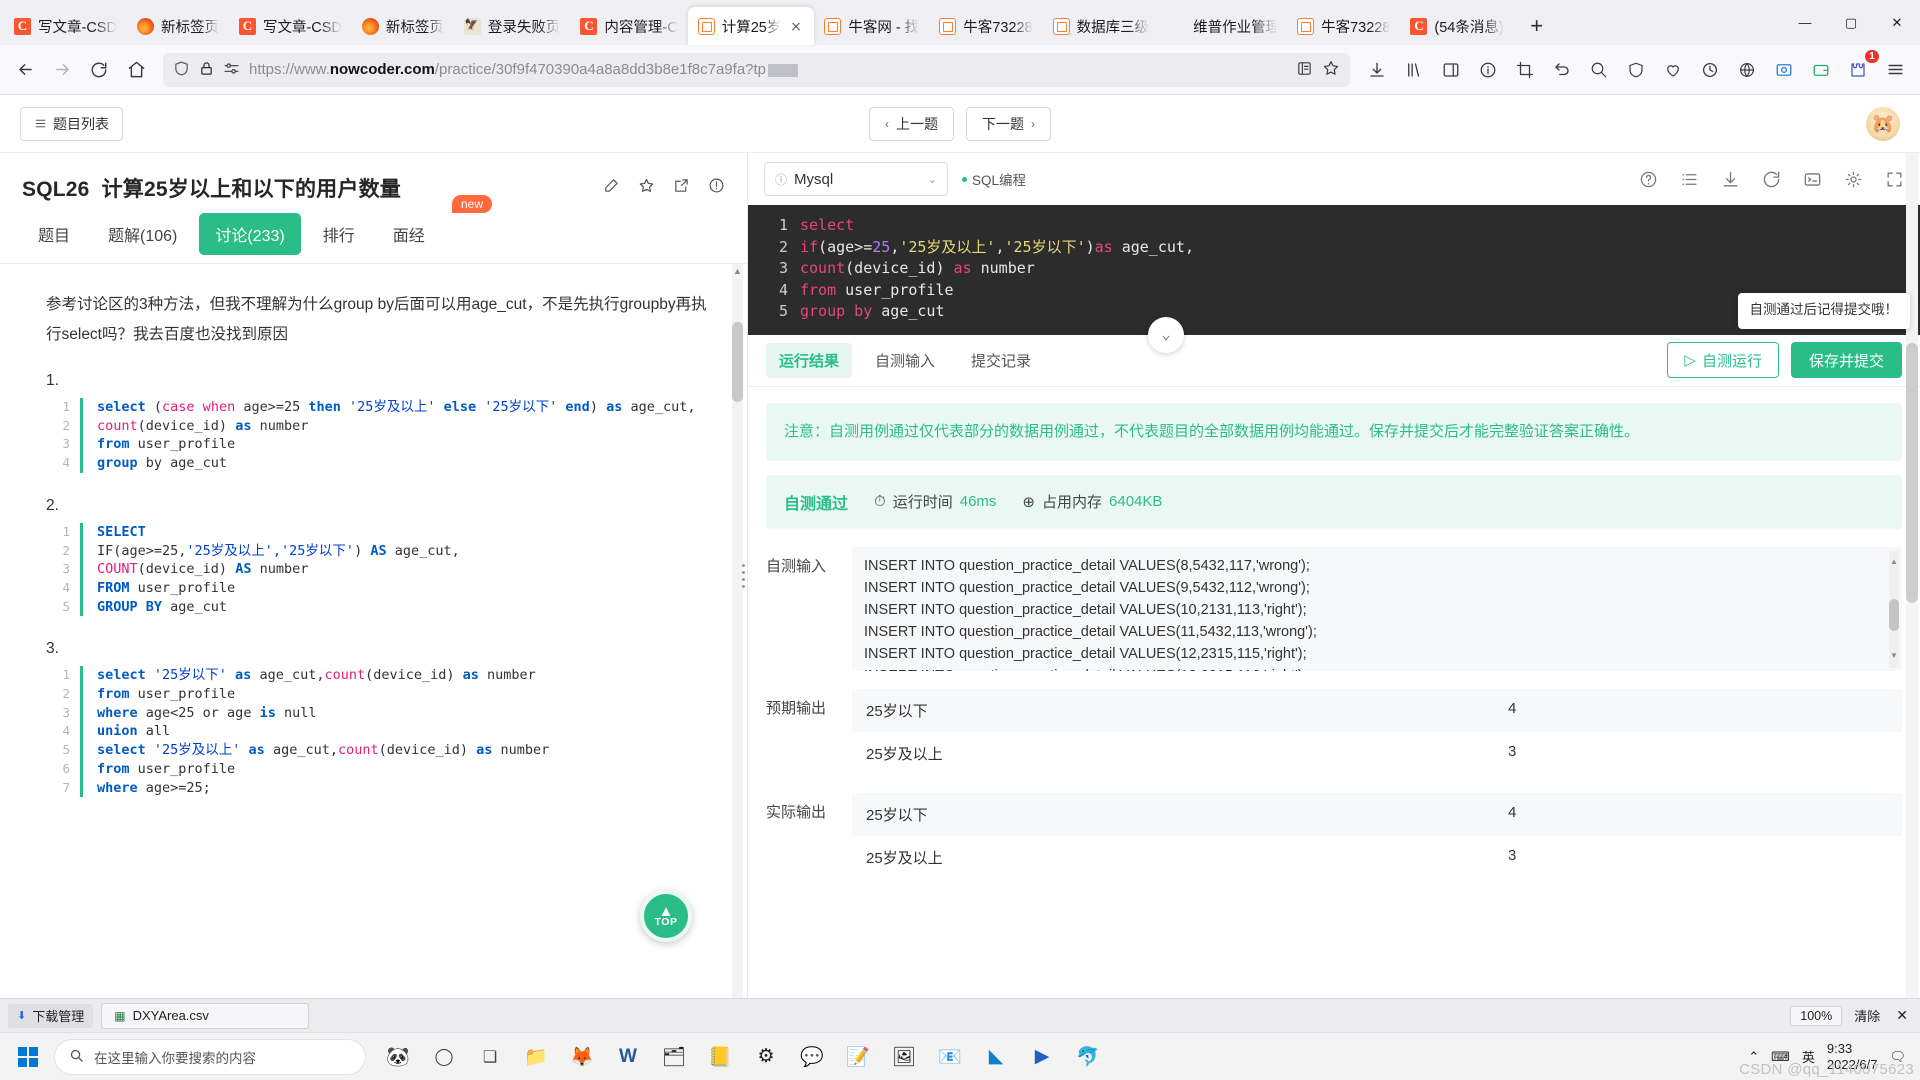  What do you see at coordinates (1894, 179) in the screenshot?
I see `fullscreen-icon` at bounding box center [1894, 179].